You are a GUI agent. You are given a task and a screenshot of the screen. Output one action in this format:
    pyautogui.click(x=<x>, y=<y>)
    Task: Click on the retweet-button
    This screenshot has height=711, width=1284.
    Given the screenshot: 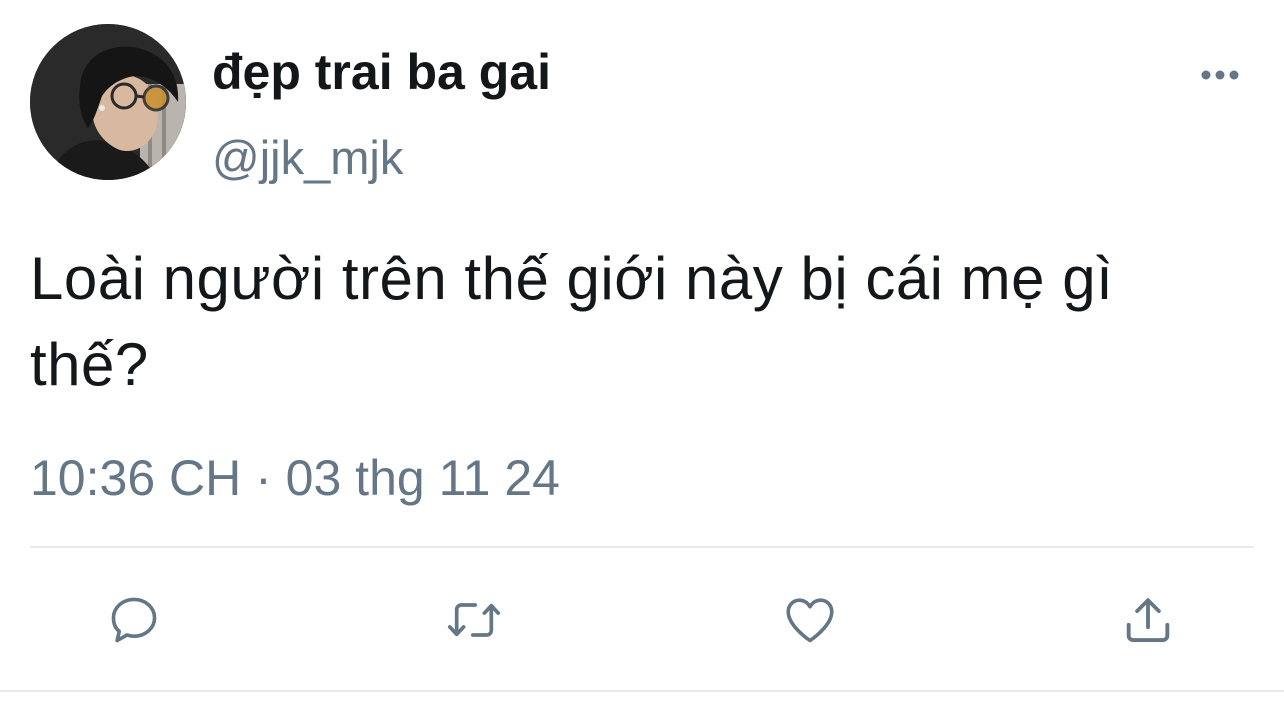 What is the action you would take?
    pyautogui.click(x=474, y=620)
    